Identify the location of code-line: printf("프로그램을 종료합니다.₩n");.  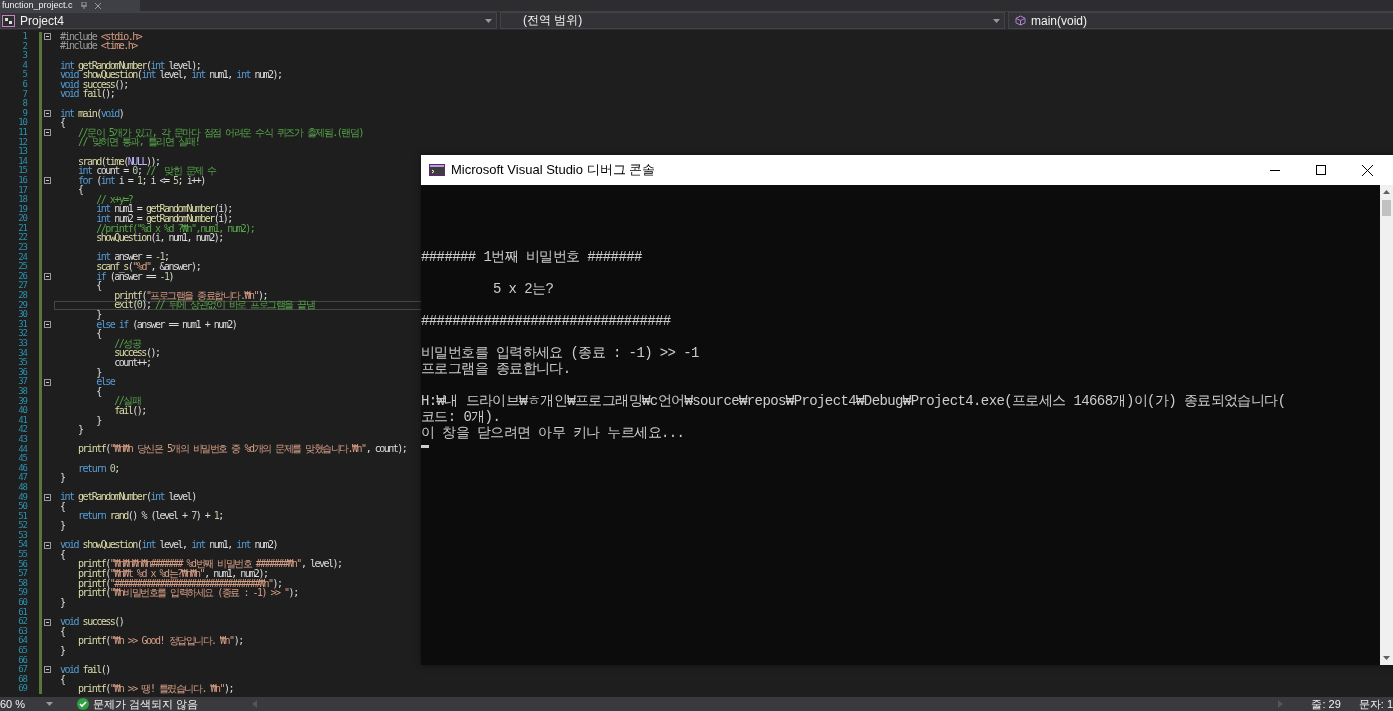
(190, 296).